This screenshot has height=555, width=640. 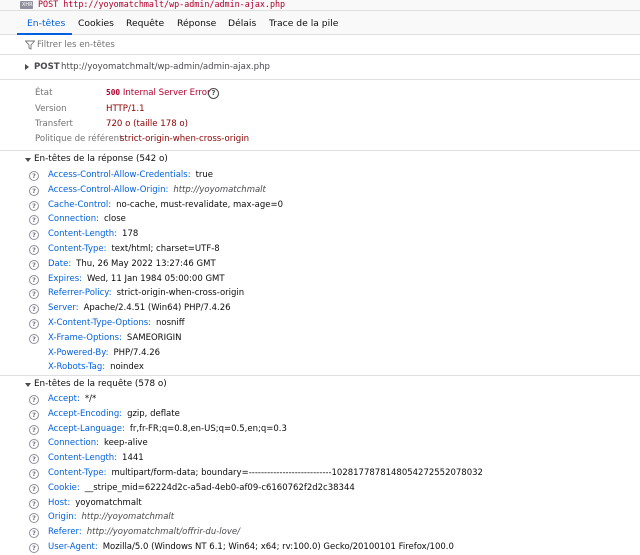 I want to click on header-name: Access-Control-Allow-Origin:, so click(x=108, y=189).